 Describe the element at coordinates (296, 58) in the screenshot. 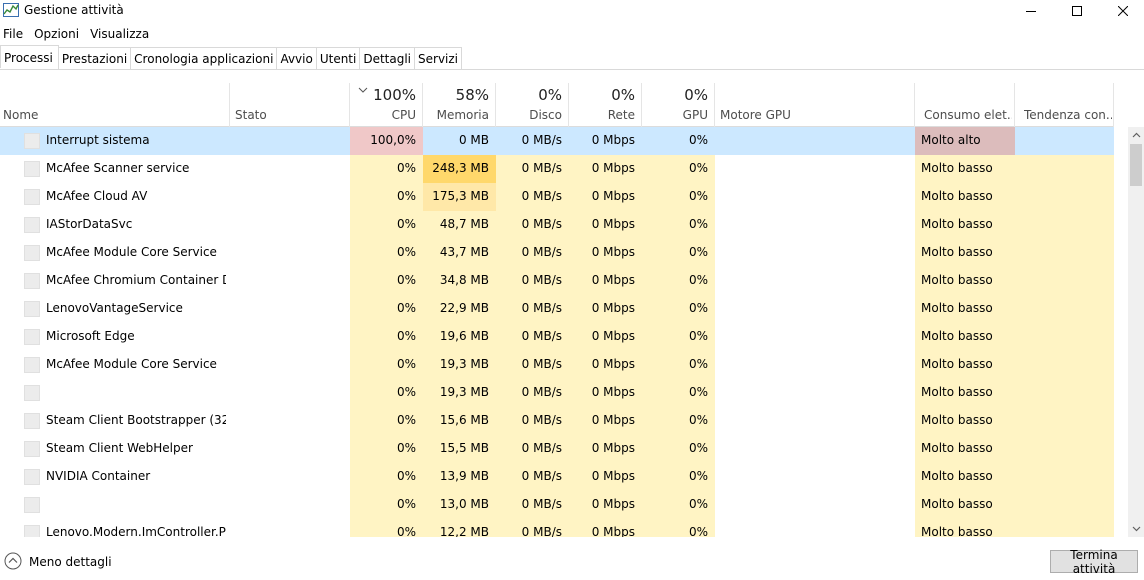

I see `tab-startup: Avvio` at that location.